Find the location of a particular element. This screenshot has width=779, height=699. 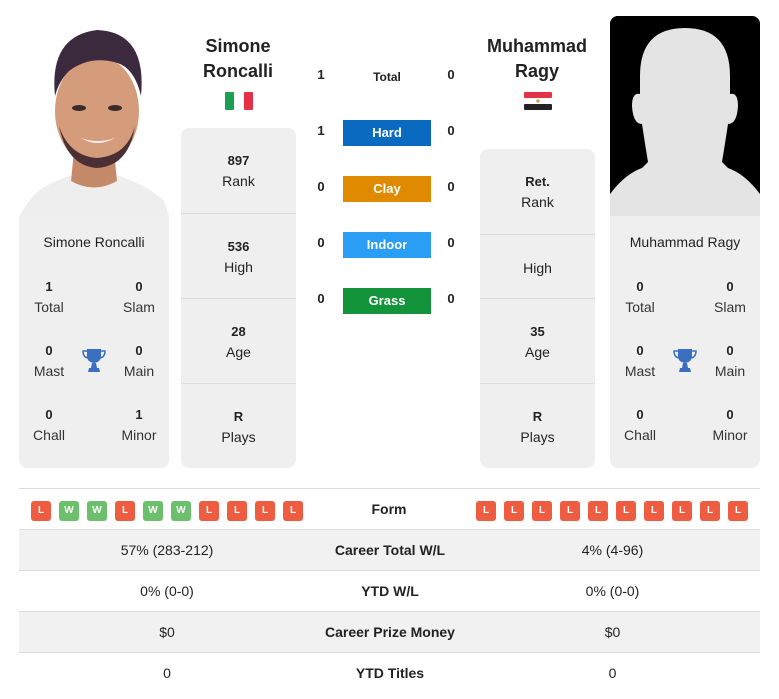

player1-plays: R Plays is located at coordinates (238, 425).